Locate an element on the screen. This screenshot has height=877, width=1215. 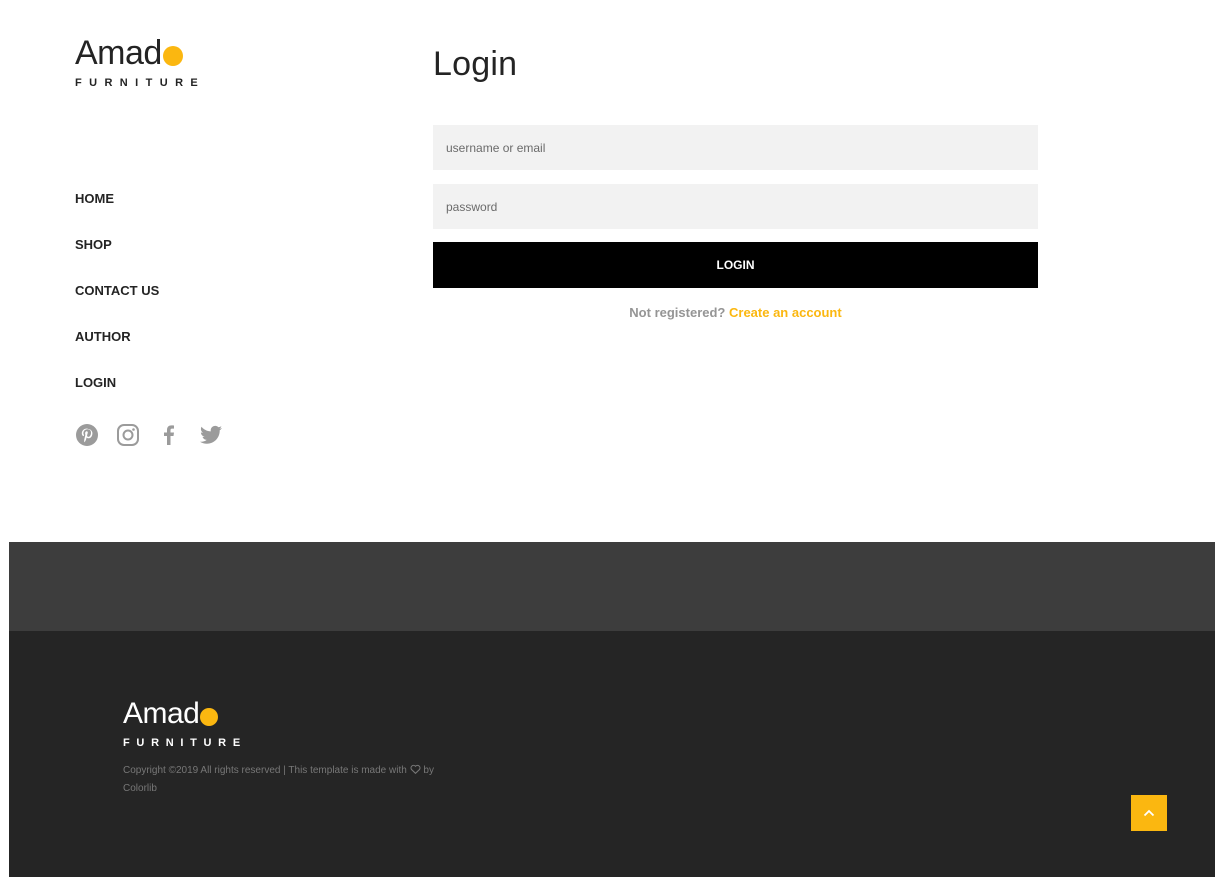
page-title: Login is located at coordinates (475, 64).